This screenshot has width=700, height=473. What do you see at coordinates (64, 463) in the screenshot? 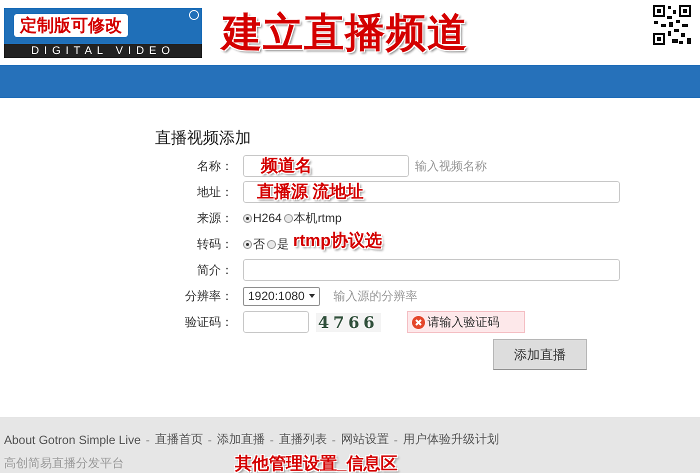
I see `footer-subtitle: 高创简易直播分发平台` at bounding box center [64, 463].